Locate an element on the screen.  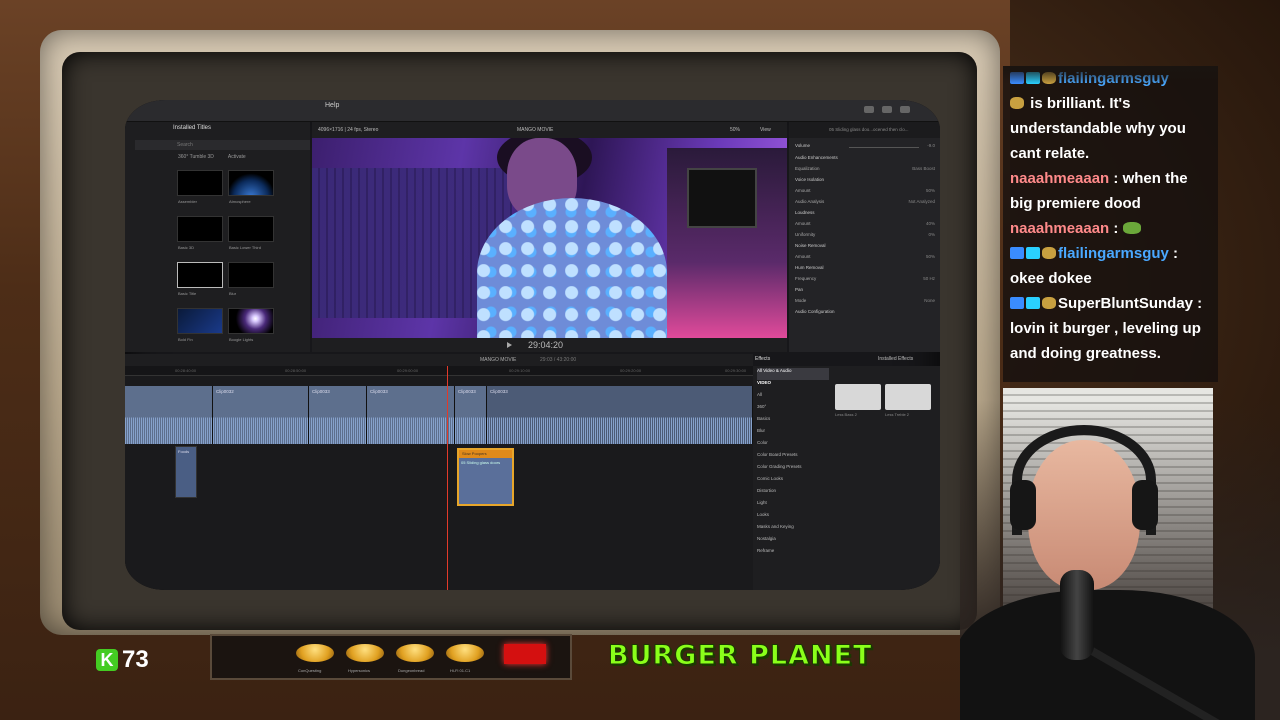
inspector-row: Equalization Bass Boost is located at coordinates (865, 169).